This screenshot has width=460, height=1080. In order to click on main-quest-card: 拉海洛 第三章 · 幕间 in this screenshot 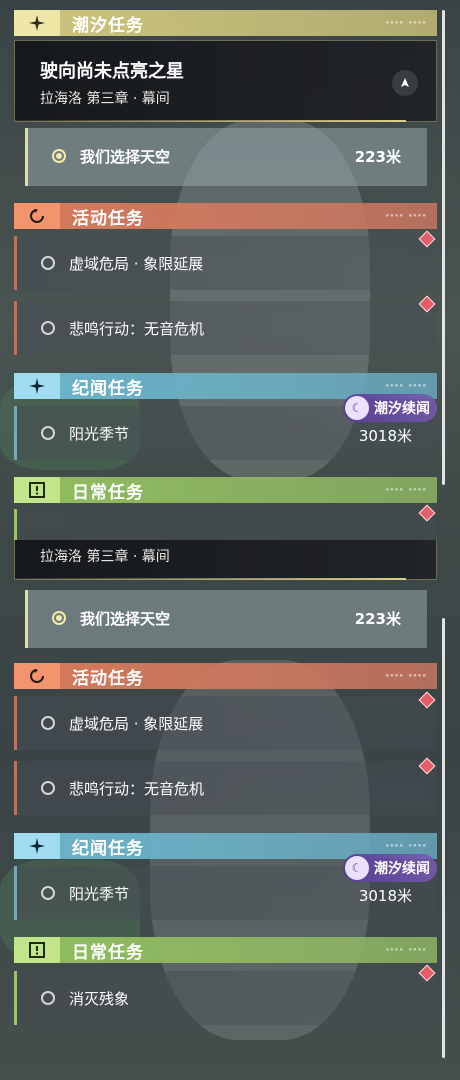, I will do `click(225, 560)`.